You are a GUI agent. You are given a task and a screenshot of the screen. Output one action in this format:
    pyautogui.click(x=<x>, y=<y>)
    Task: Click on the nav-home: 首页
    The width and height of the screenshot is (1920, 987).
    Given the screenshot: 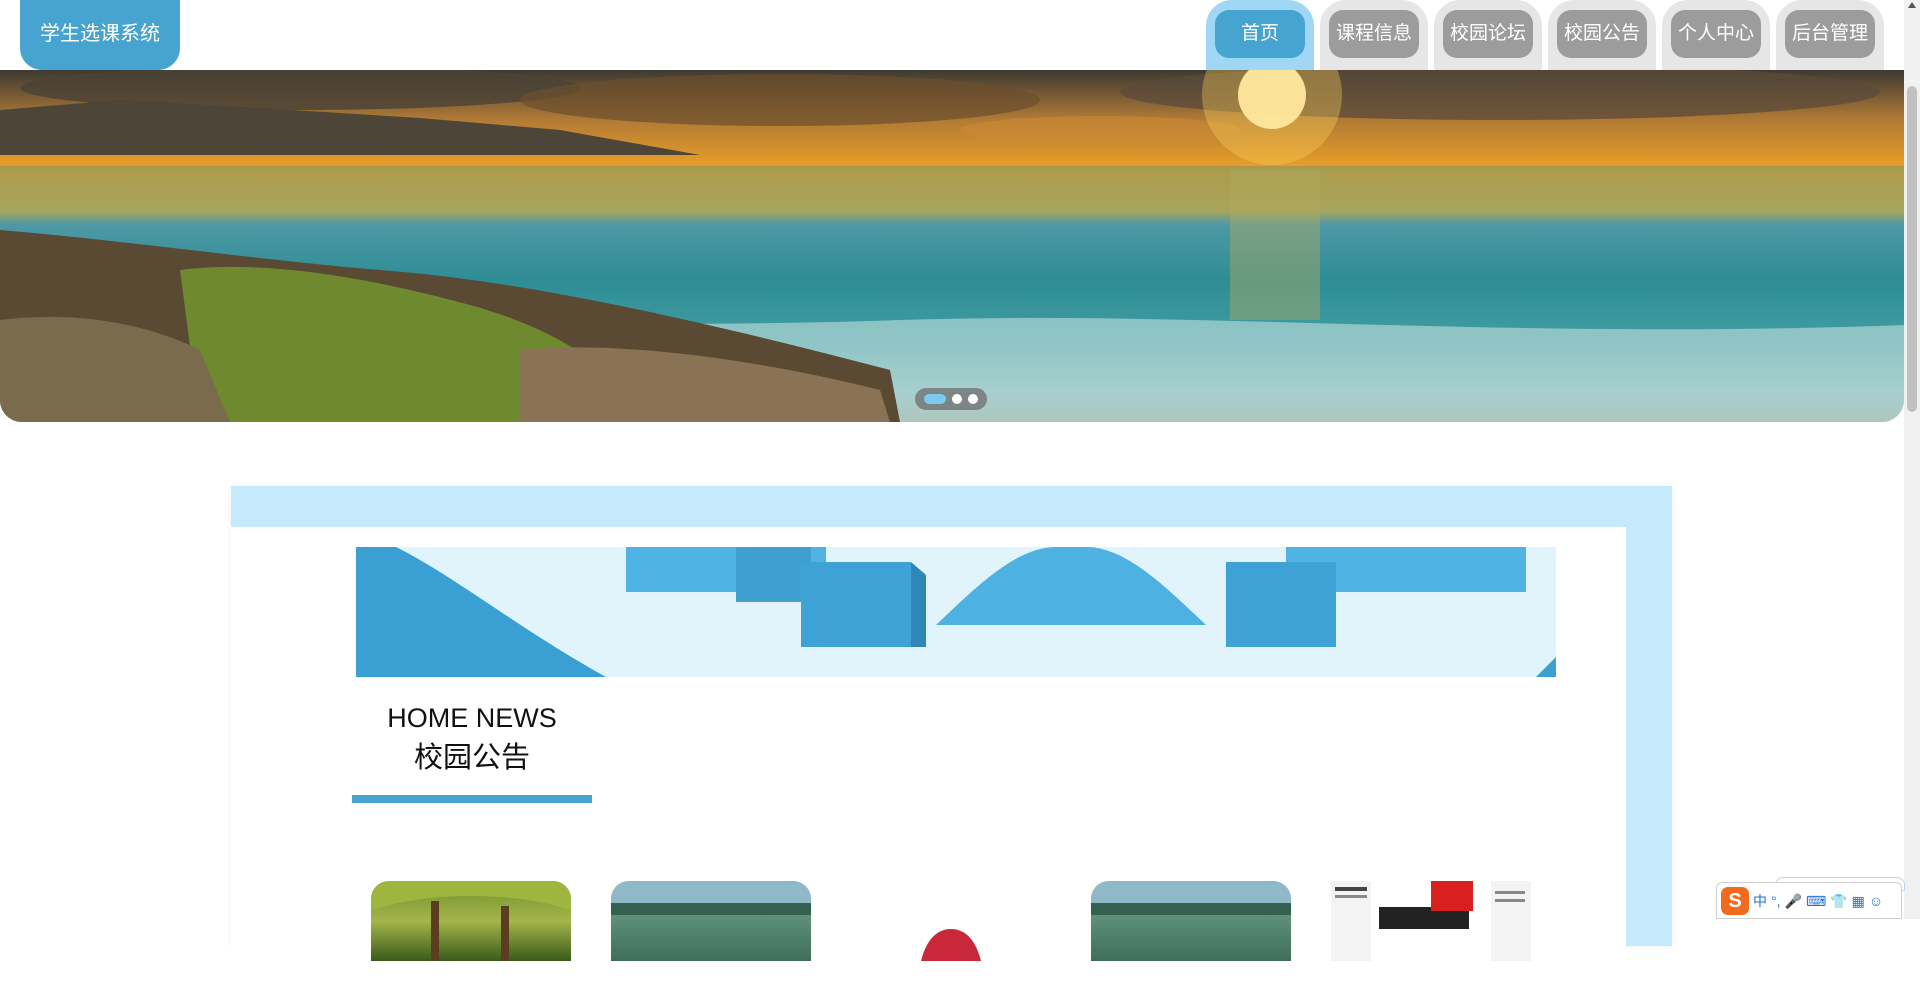 What is the action you would take?
    pyautogui.click(x=1260, y=35)
    